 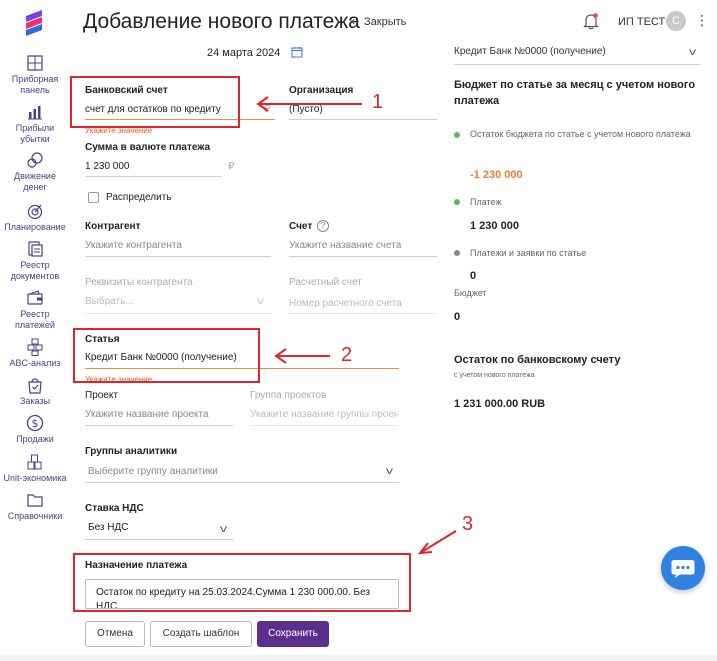 I want to click on close-button: Закрыть, so click(x=385, y=22).